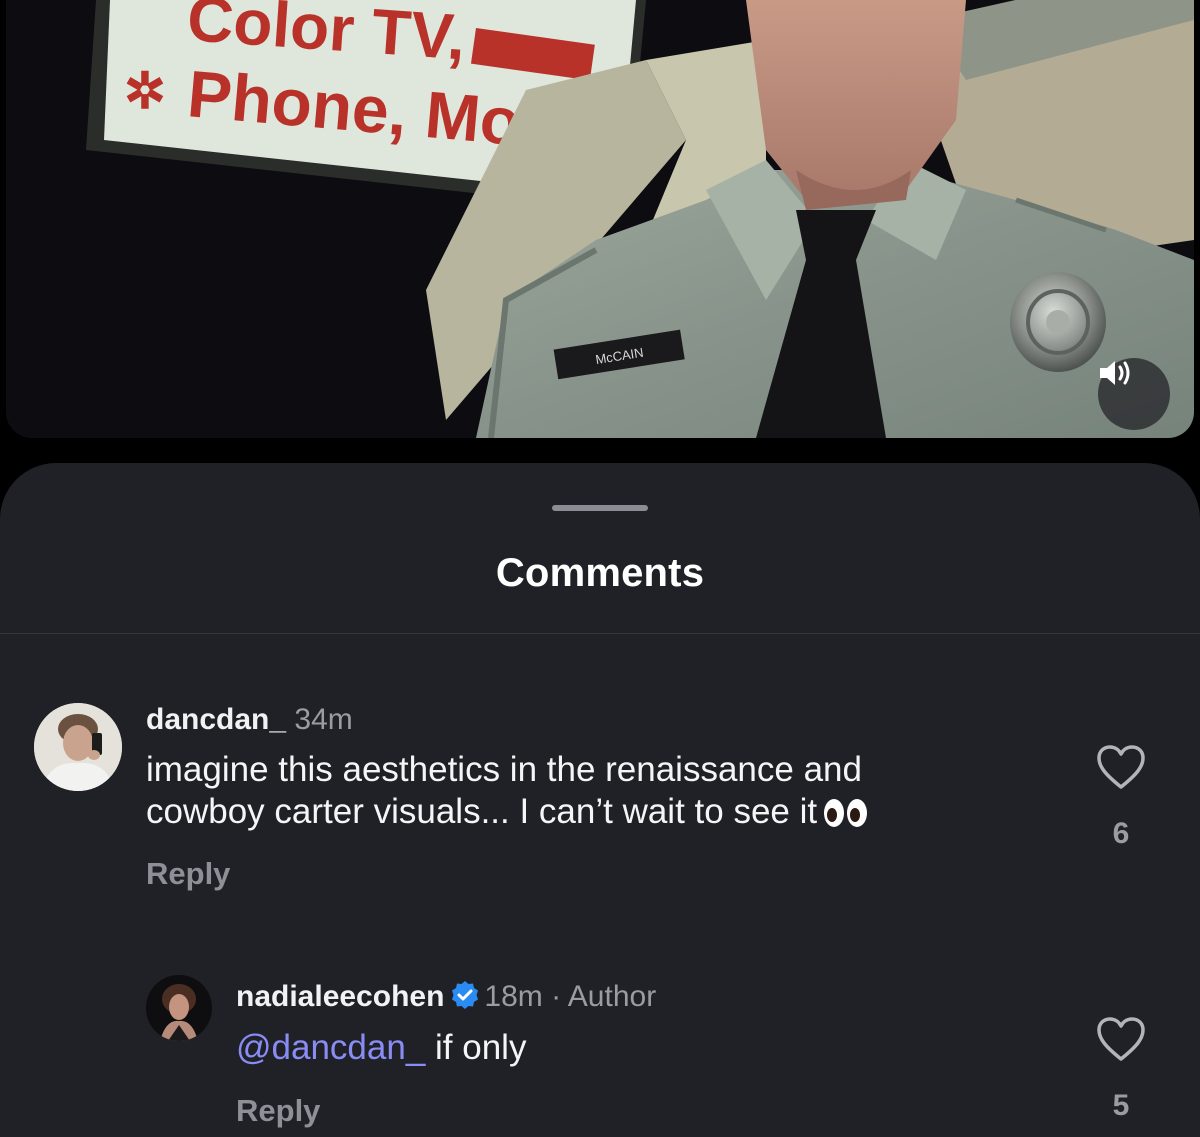 Image resolution: width=1200 pixels, height=1137 pixels. Describe the element at coordinates (1134, 394) in the screenshot. I see `volume-toggle-button` at that location.